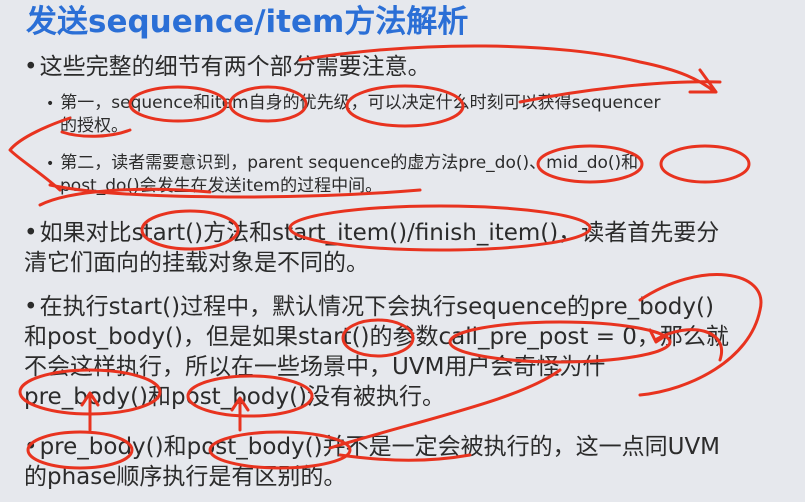 The image size is (805, 502). I want to click on bullet-text: 这些完整的细节有两个部分需要注意。, so click(235, 67).